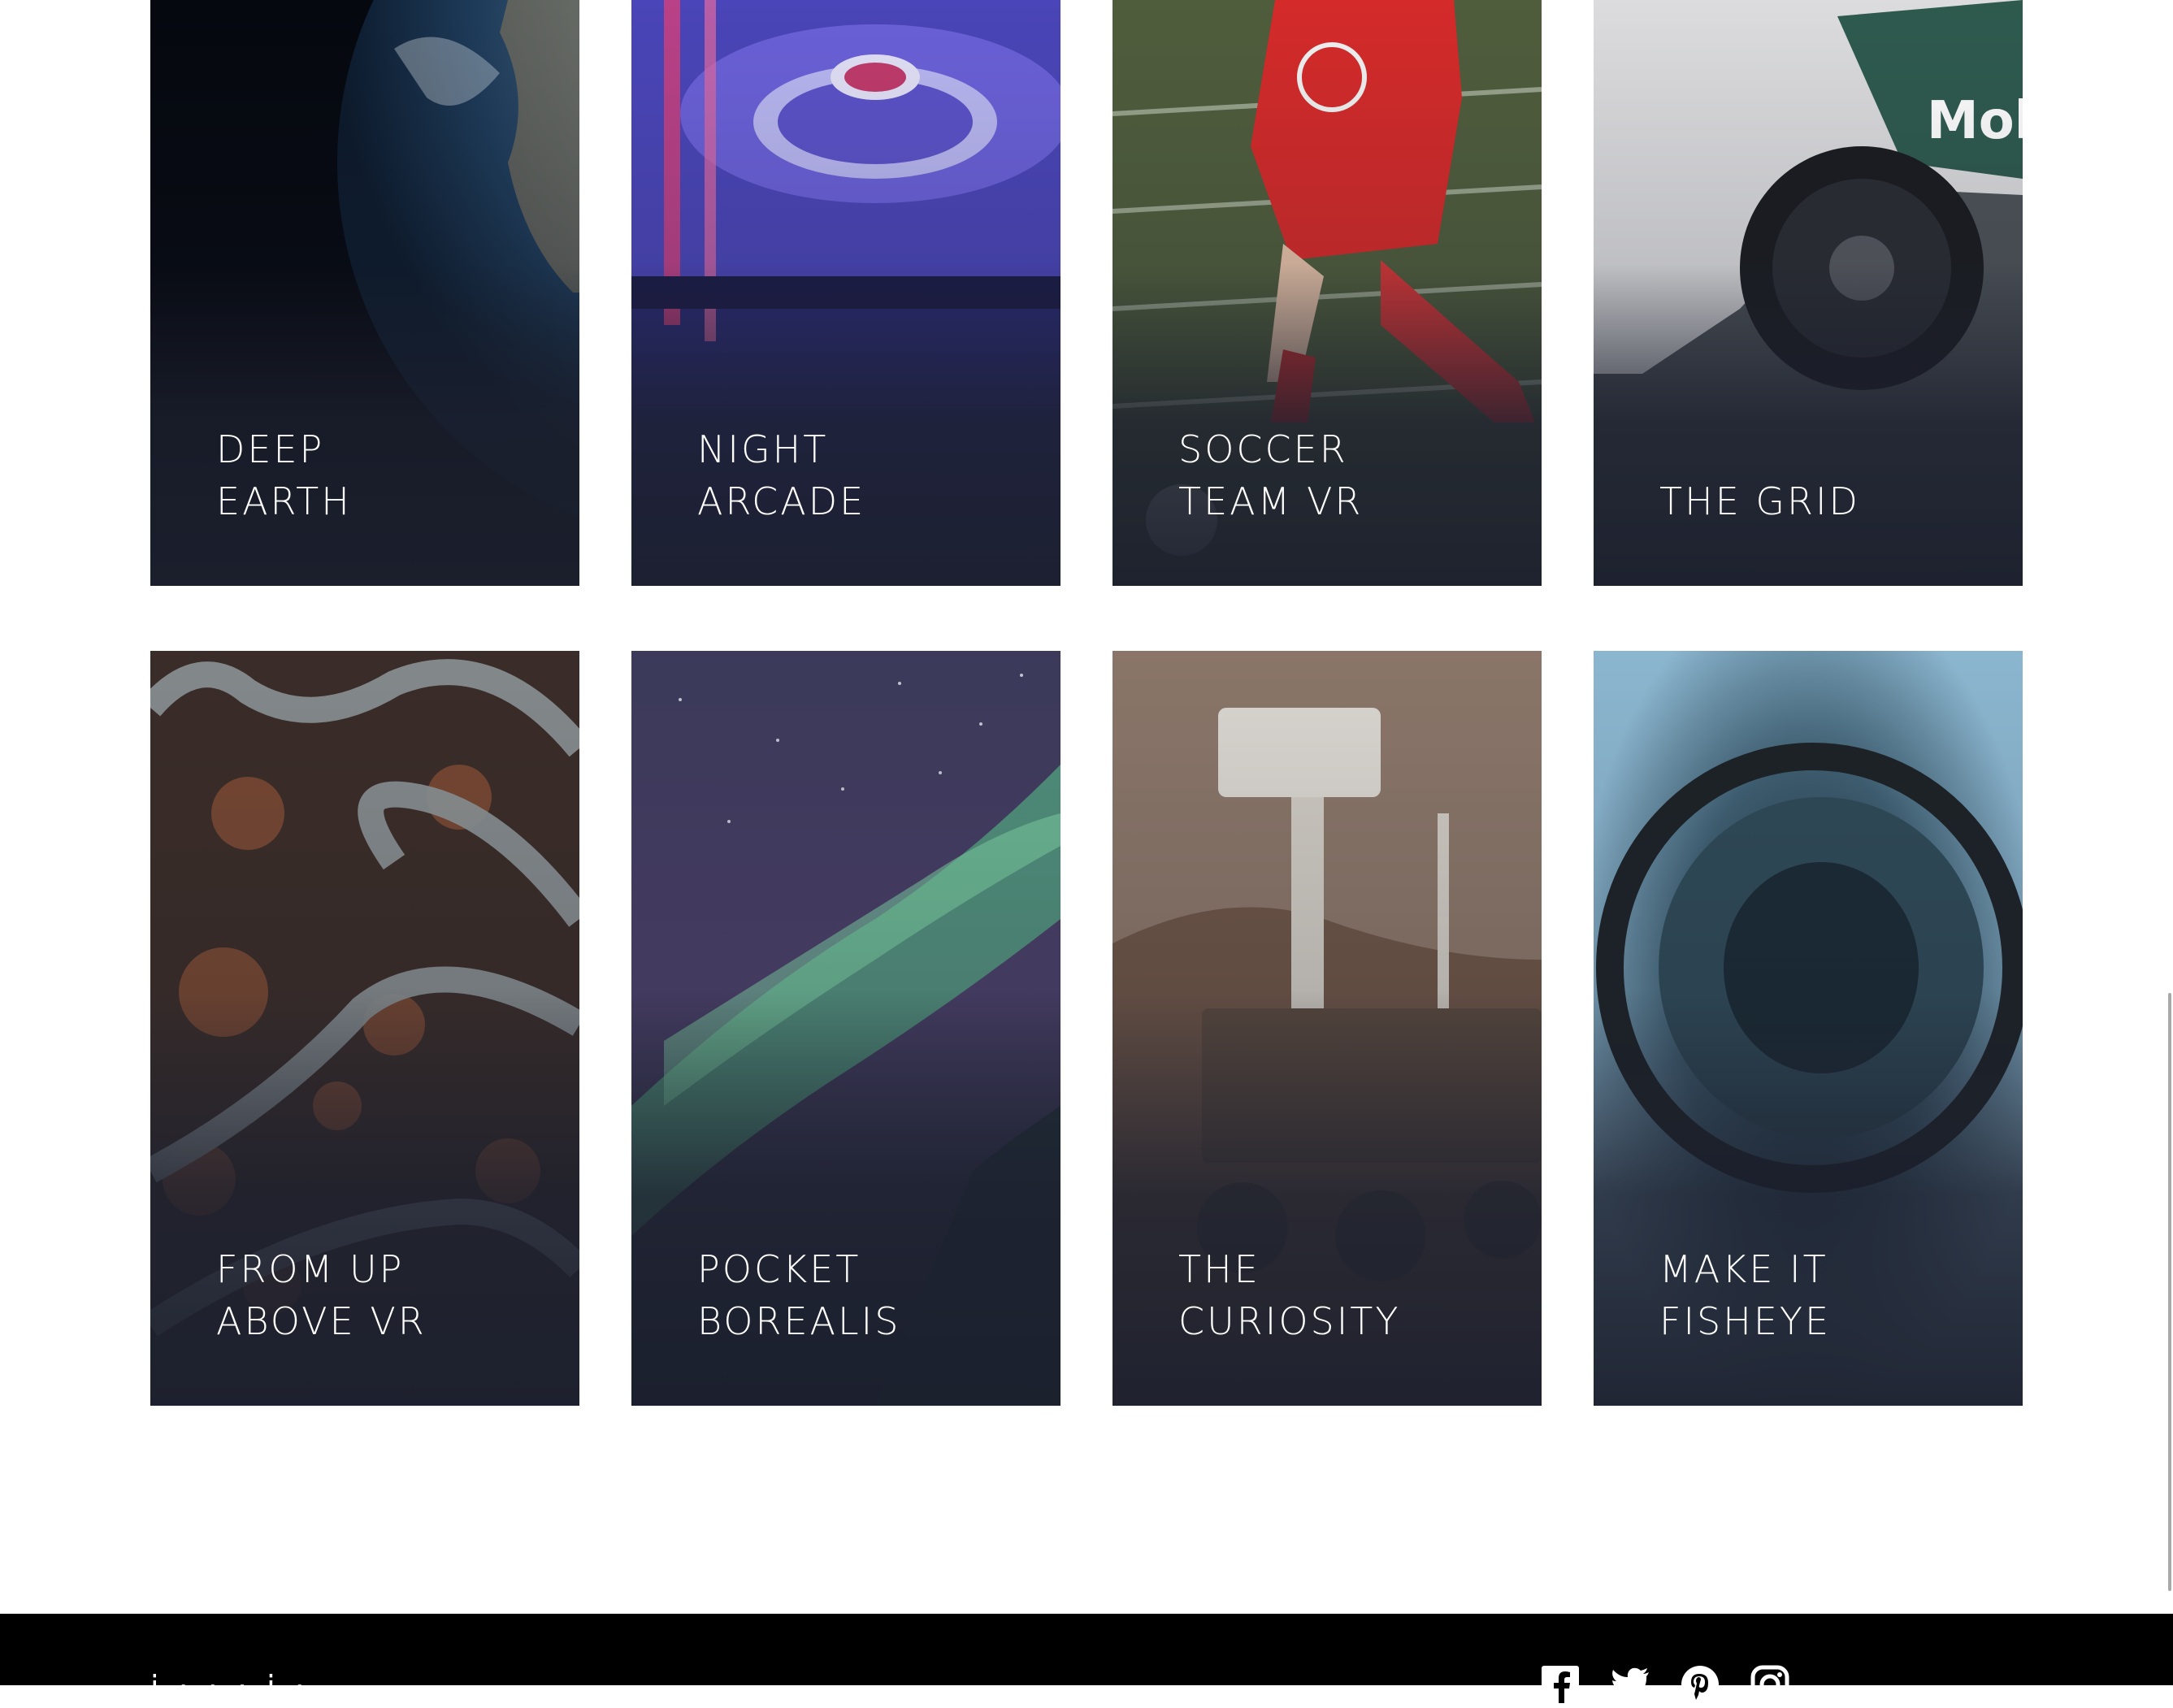 Image resolution: width=2173 pixels, height=1708 pixels. Describe the element at coordinates (1809, 293) in the screenshot. I see `card-the-grid: Mob THE GRID` at that location.